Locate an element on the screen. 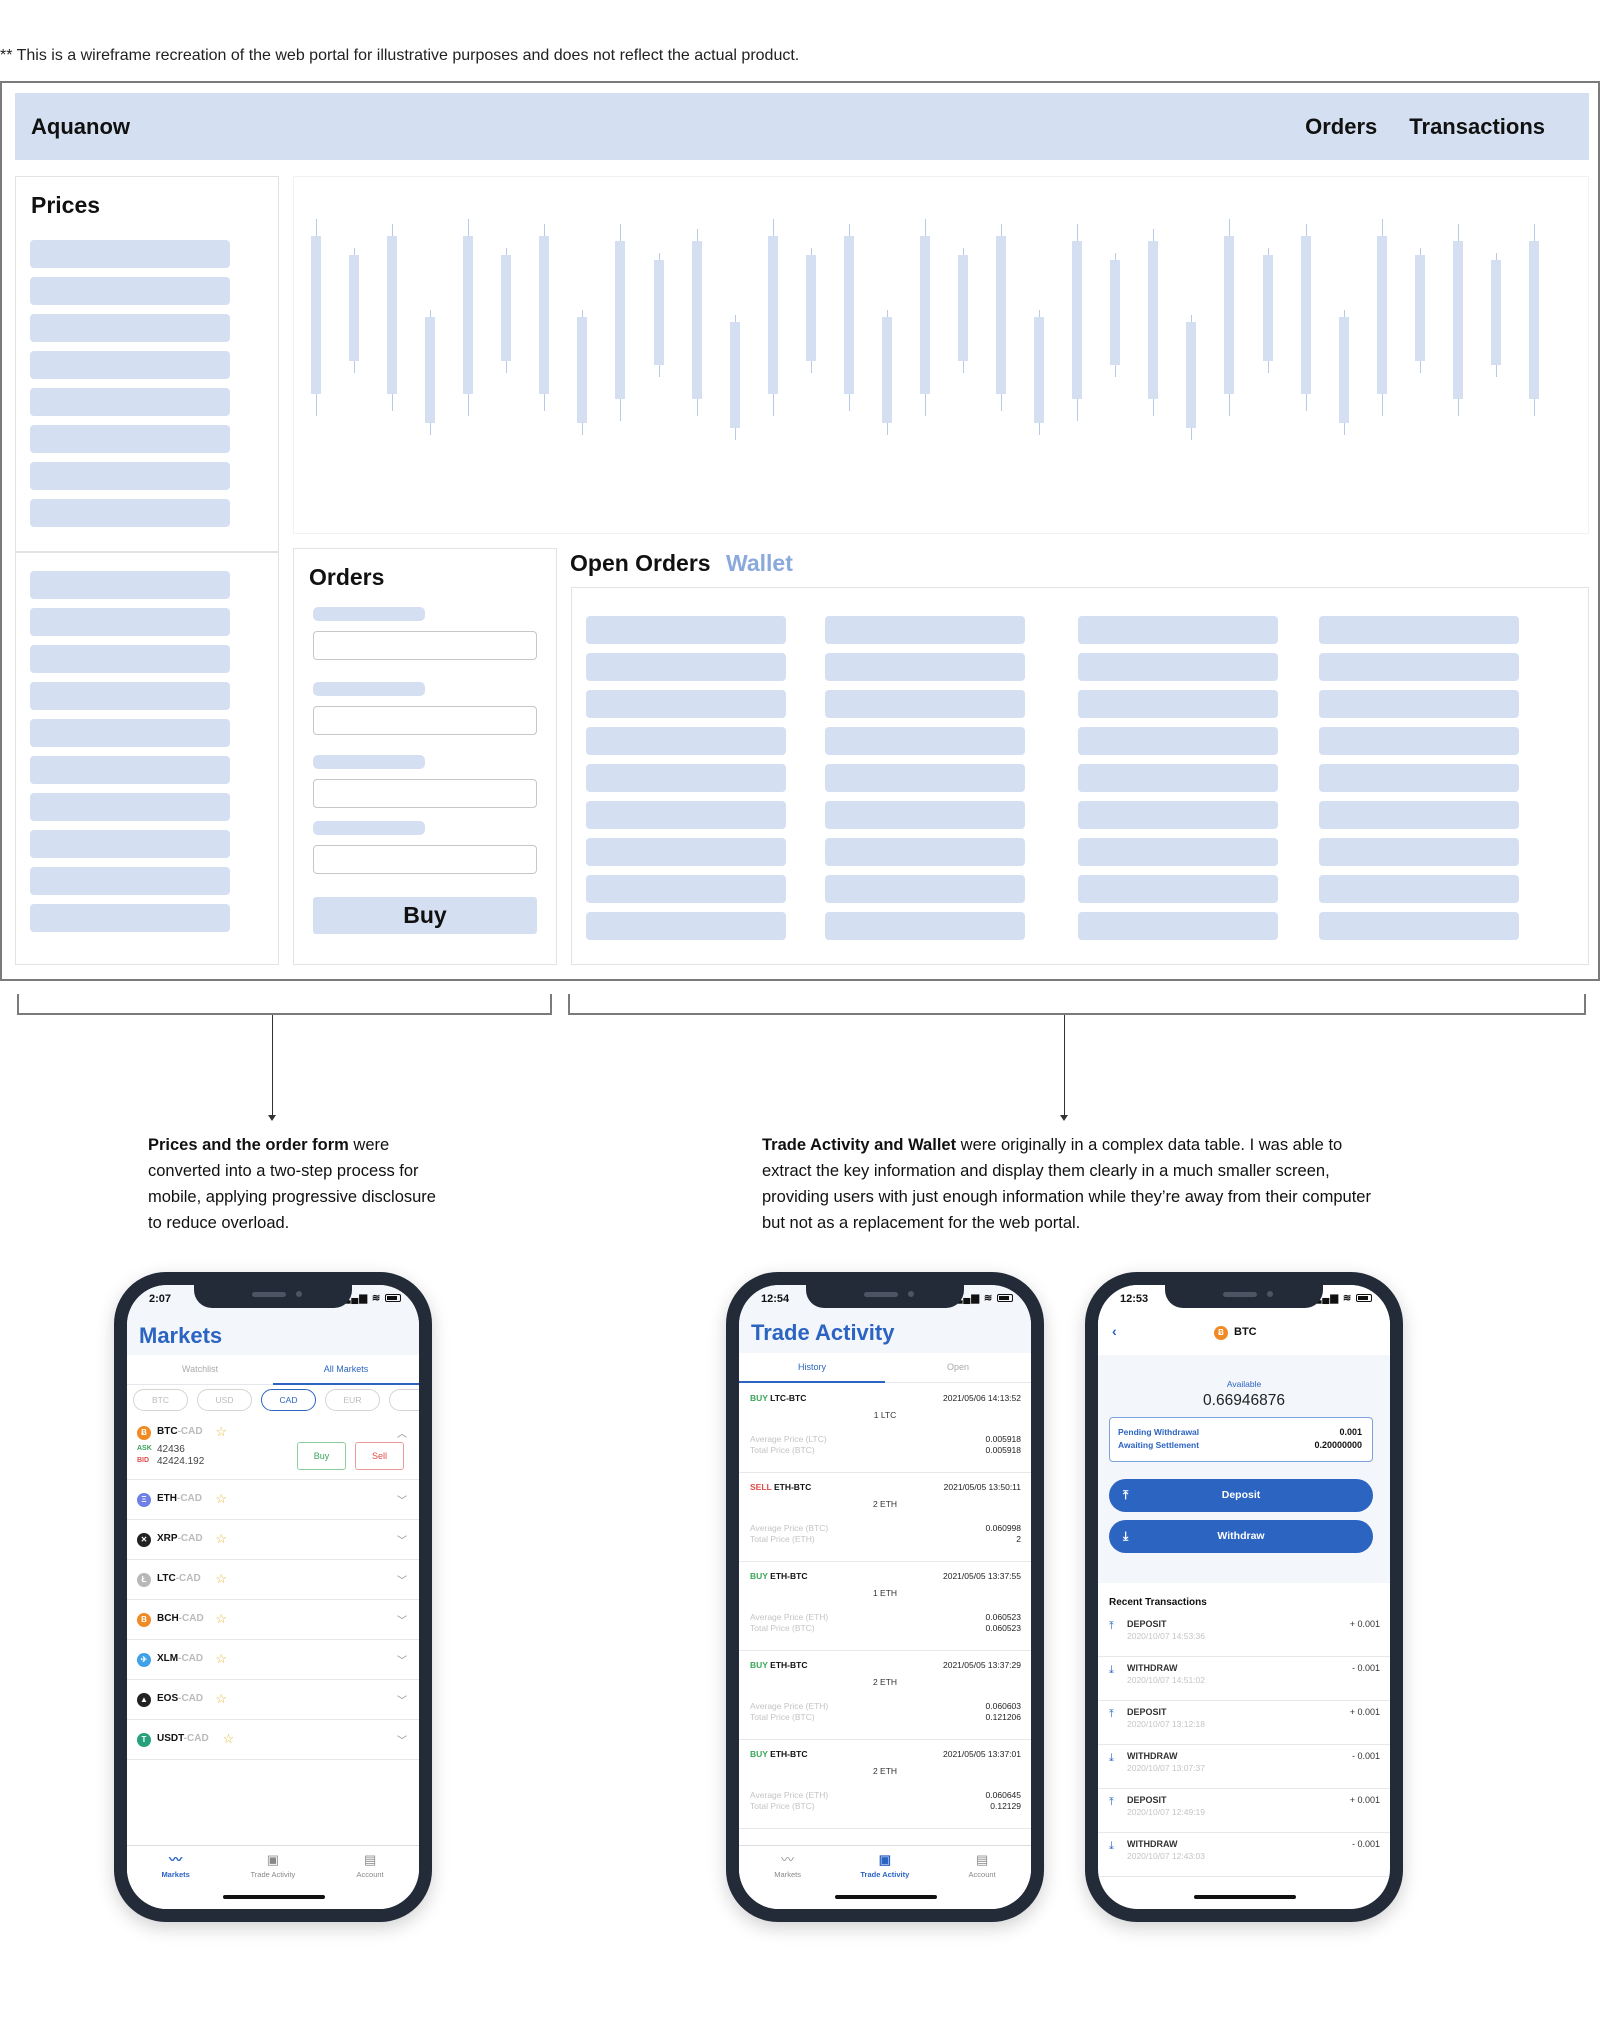  chip-btc: BTC is located at coordinates (160, 1400).